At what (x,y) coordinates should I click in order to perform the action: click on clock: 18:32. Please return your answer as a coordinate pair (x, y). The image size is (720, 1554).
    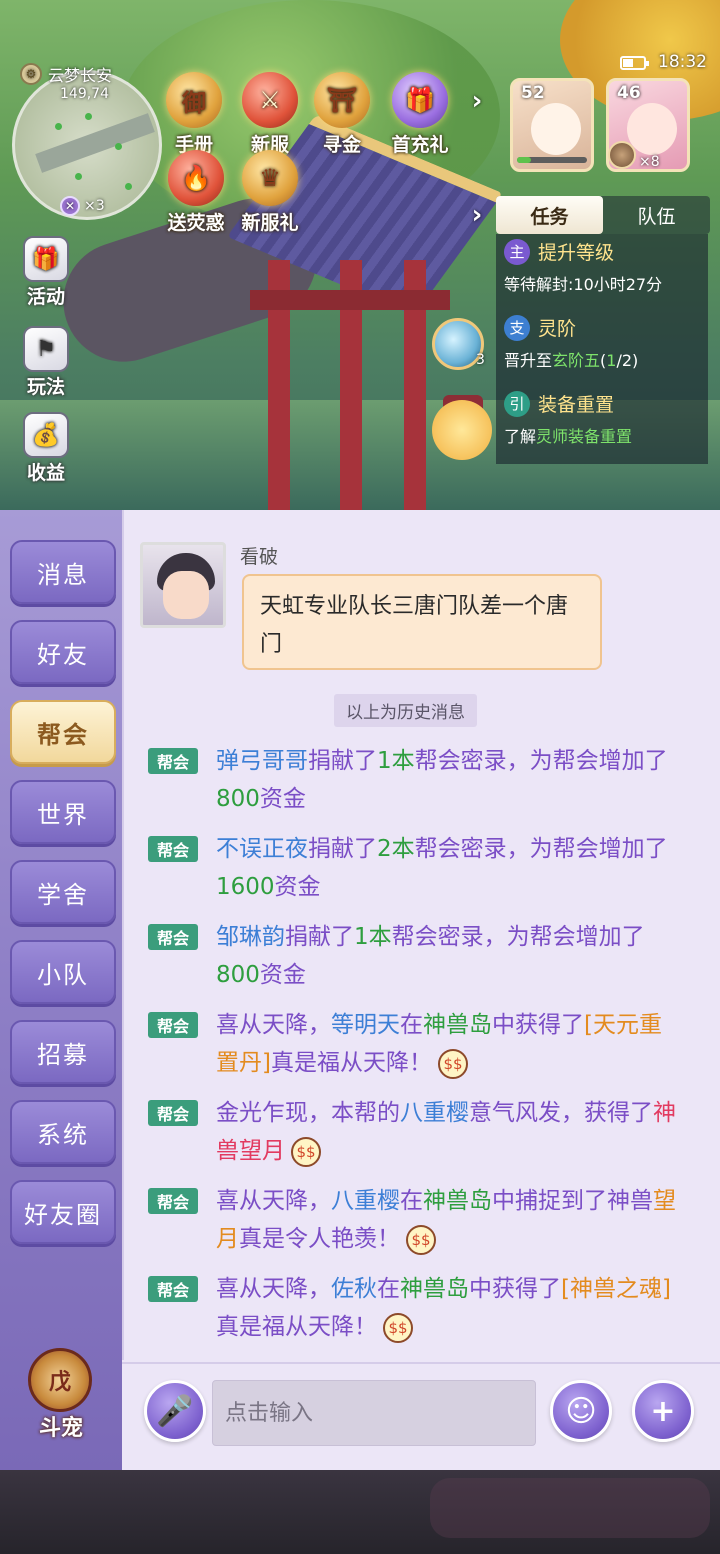
    Looking at the image, I should click on (682, 62).